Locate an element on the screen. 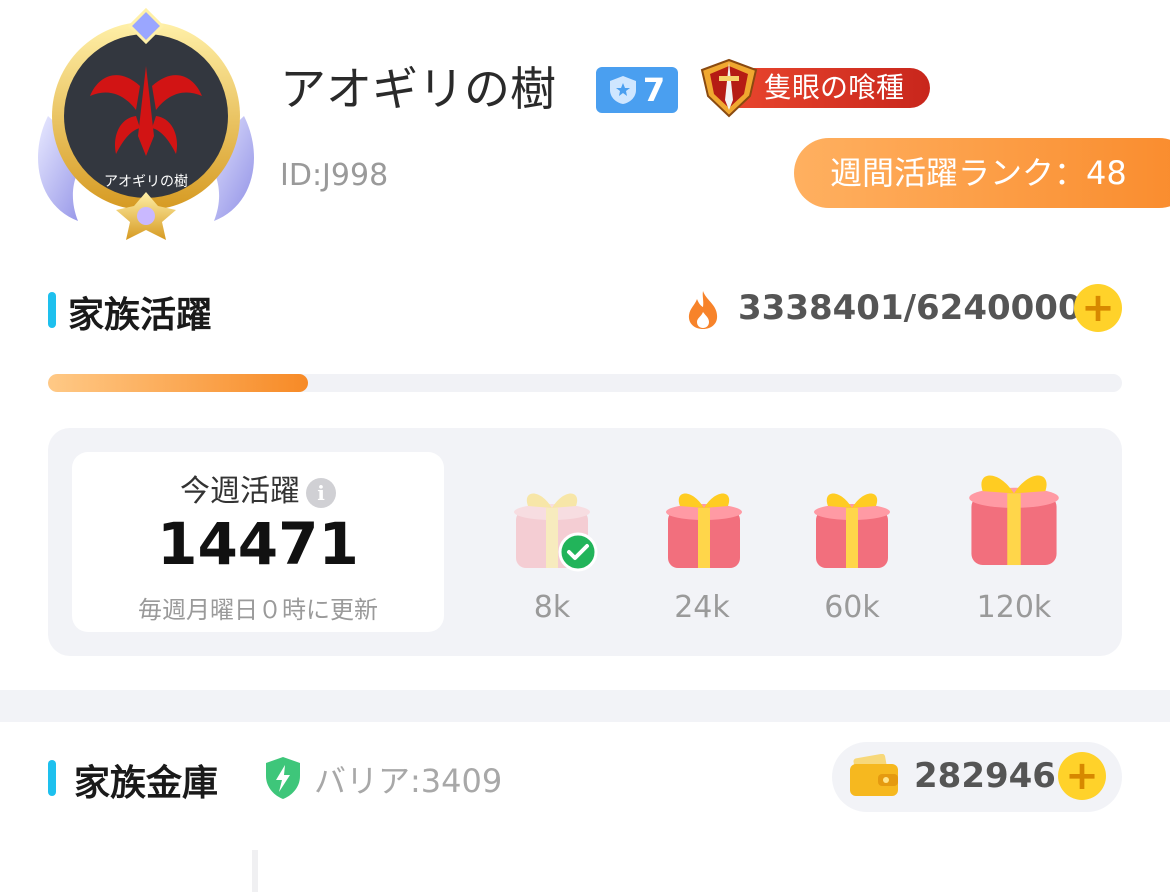 The width and height of the screenshot is (1170, 892). barrier-value: バリア:3409 is located at coordinates (408, 781).